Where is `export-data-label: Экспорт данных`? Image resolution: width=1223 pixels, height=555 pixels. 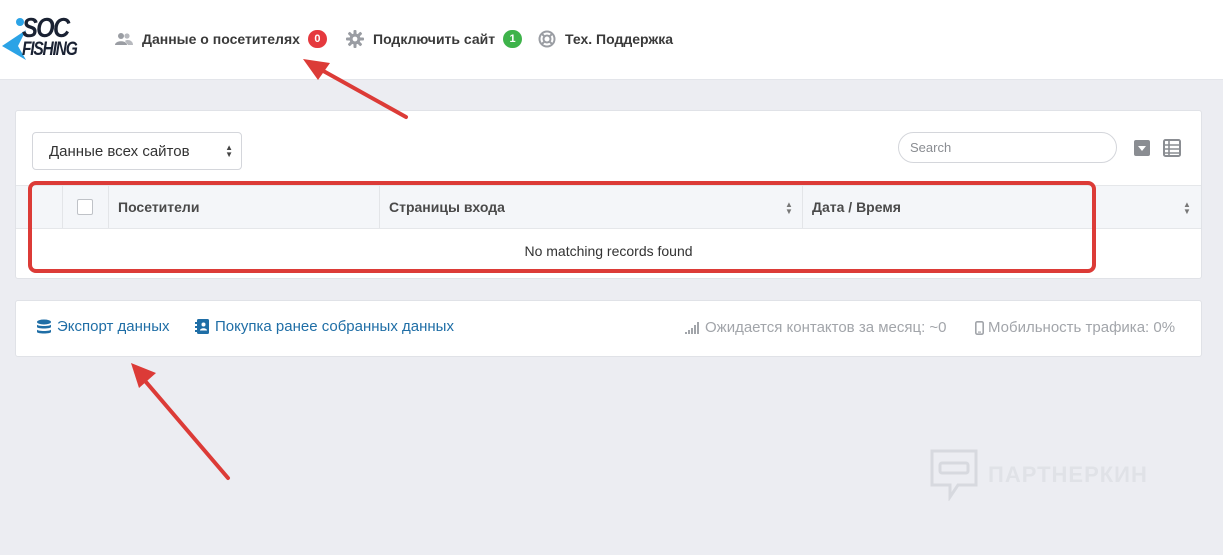
export-data-label: Экспорт данных is located at coordinates (113, 326).